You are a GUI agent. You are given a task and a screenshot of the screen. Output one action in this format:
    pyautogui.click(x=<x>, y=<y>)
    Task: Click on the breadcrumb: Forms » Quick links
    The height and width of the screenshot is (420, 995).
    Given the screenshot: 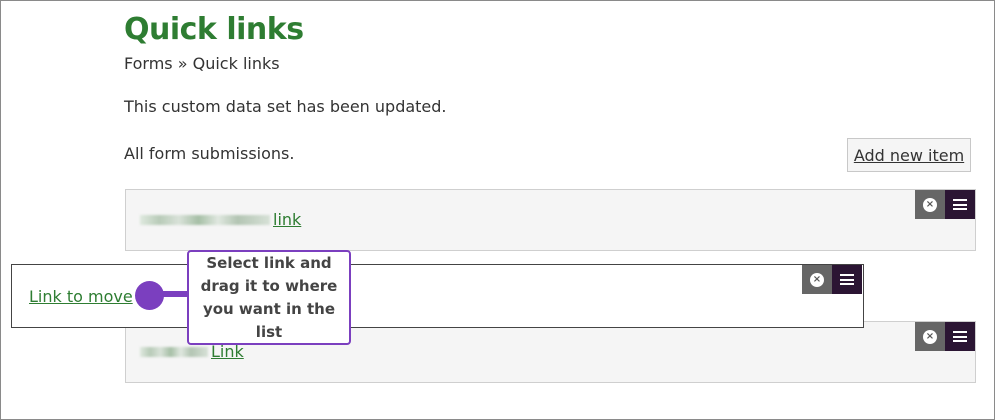 What is the action you would take?
    pyautogui.click(x=202, y=63)
    